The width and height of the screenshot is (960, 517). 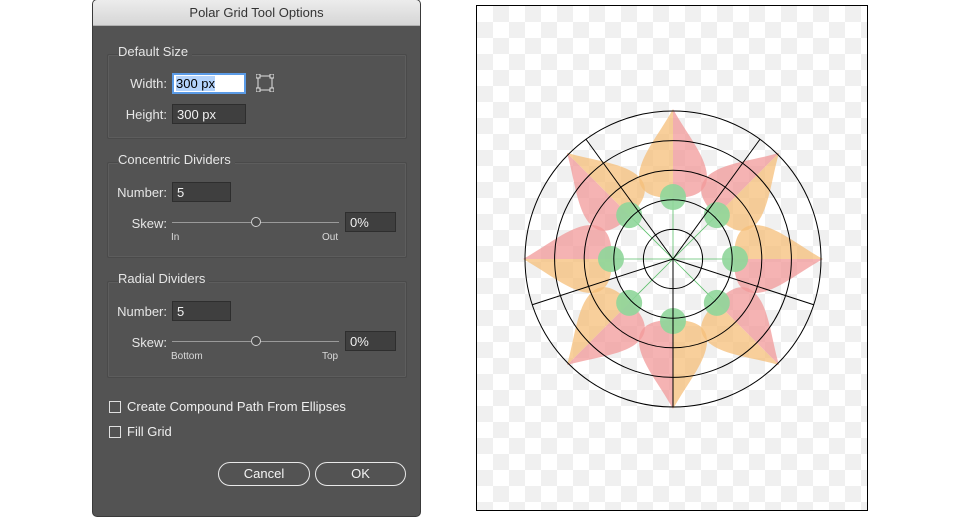 What do you see at coordinates (142, 192) in the screenshot?
I see `concentric-number-label: Number:` at bounding box center [142, 192].